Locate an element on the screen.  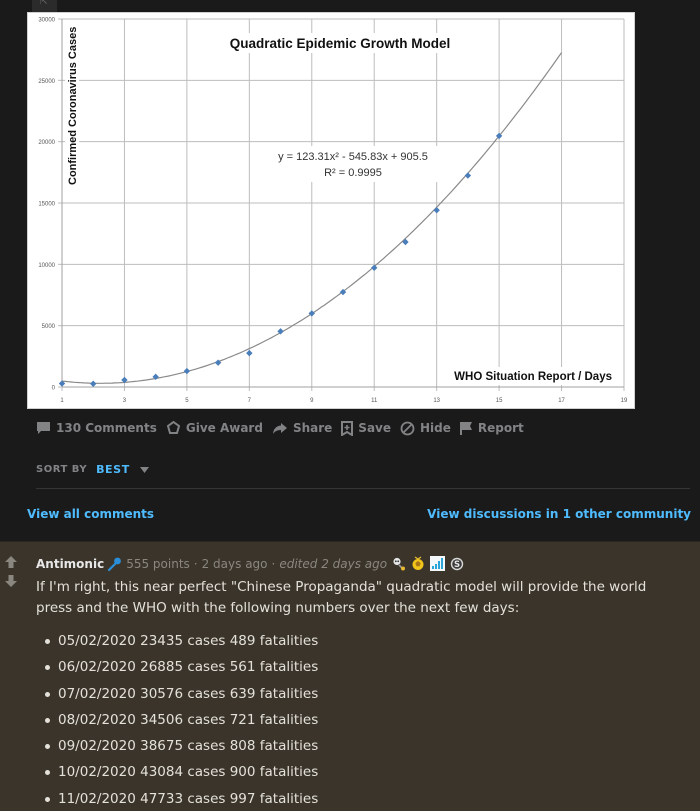
share-button: Share is located at coordinates (302, 428).